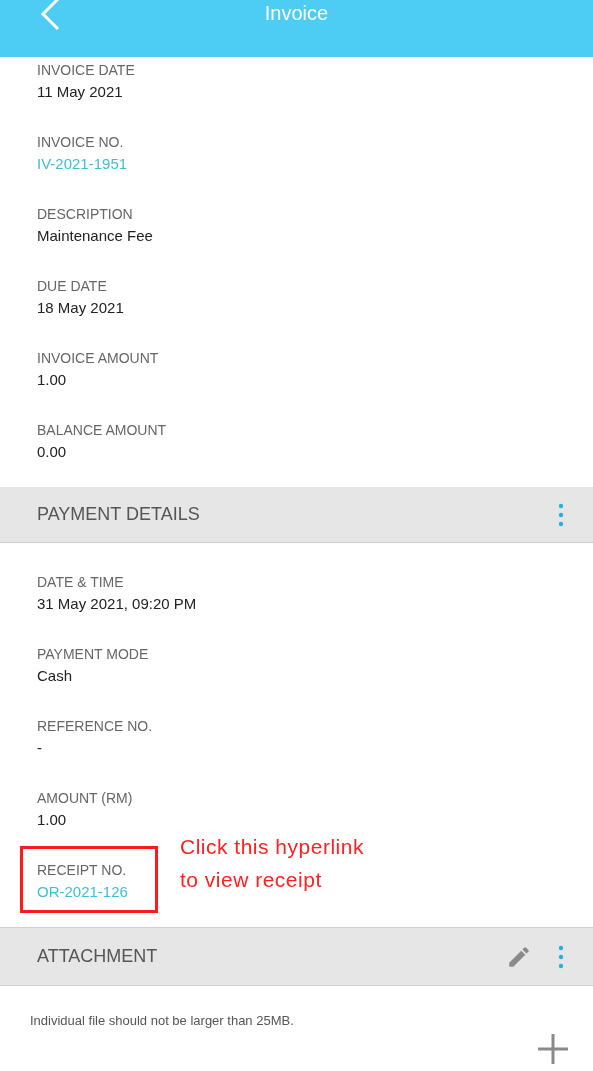 The width and height of the screenshot is (593, 1071). I want to click on section-title: ATTACHMENT, so click(97, 956).